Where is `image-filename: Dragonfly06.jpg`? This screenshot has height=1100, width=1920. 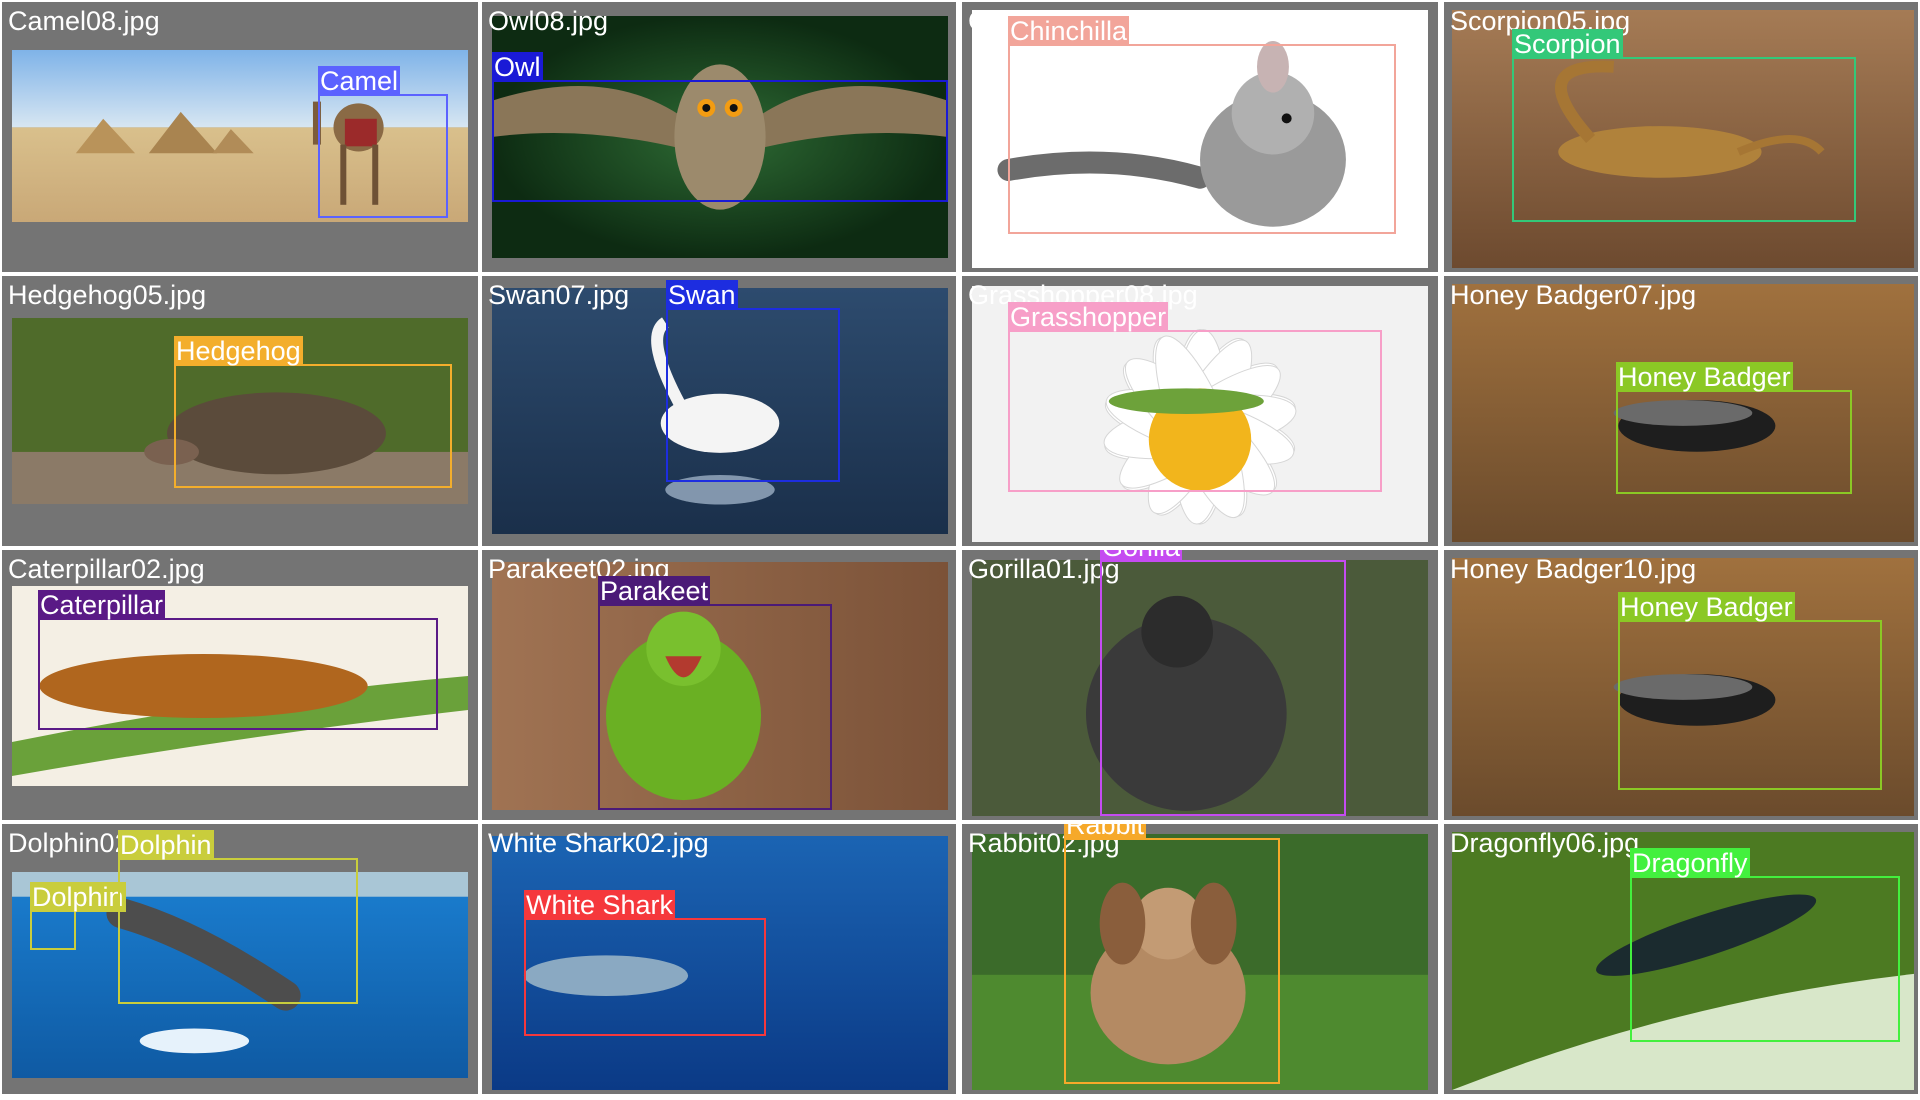
image-filename: Dragonfly06.jpg is located at coordinates (1545, 843).